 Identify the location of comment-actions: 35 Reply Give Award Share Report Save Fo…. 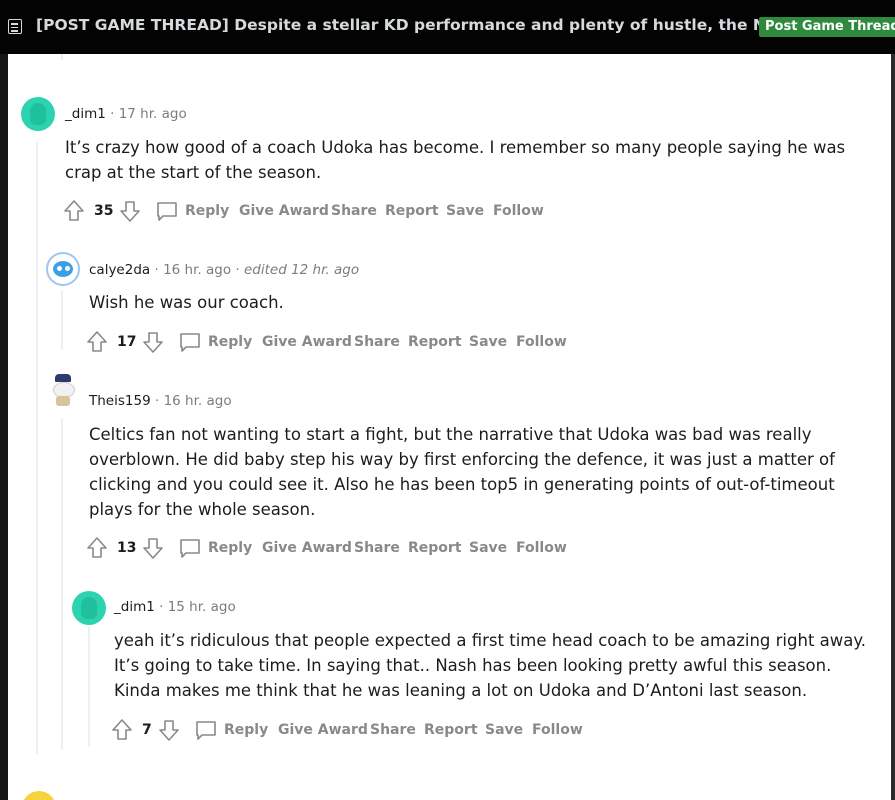
(313, 211).